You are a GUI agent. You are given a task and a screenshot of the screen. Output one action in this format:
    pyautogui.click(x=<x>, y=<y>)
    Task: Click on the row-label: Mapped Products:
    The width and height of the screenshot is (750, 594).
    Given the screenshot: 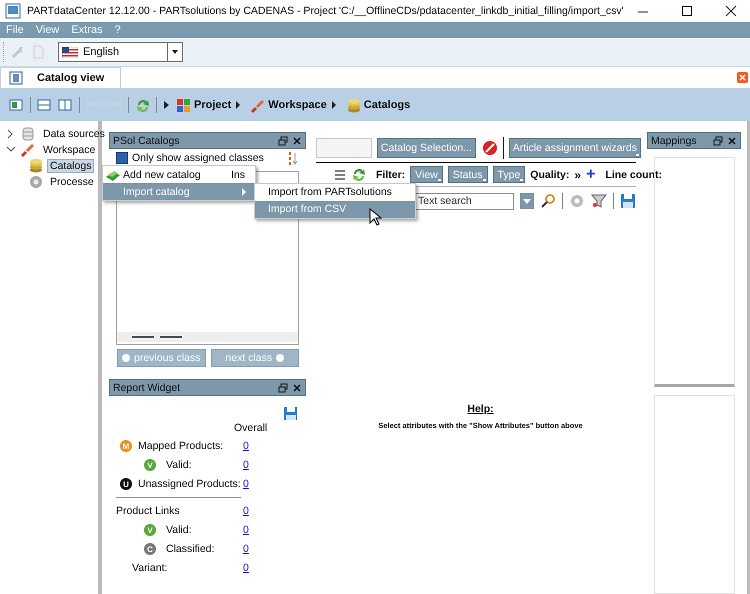 What is the action you would take?
    pyautogui.click(x=181, y=446)
    